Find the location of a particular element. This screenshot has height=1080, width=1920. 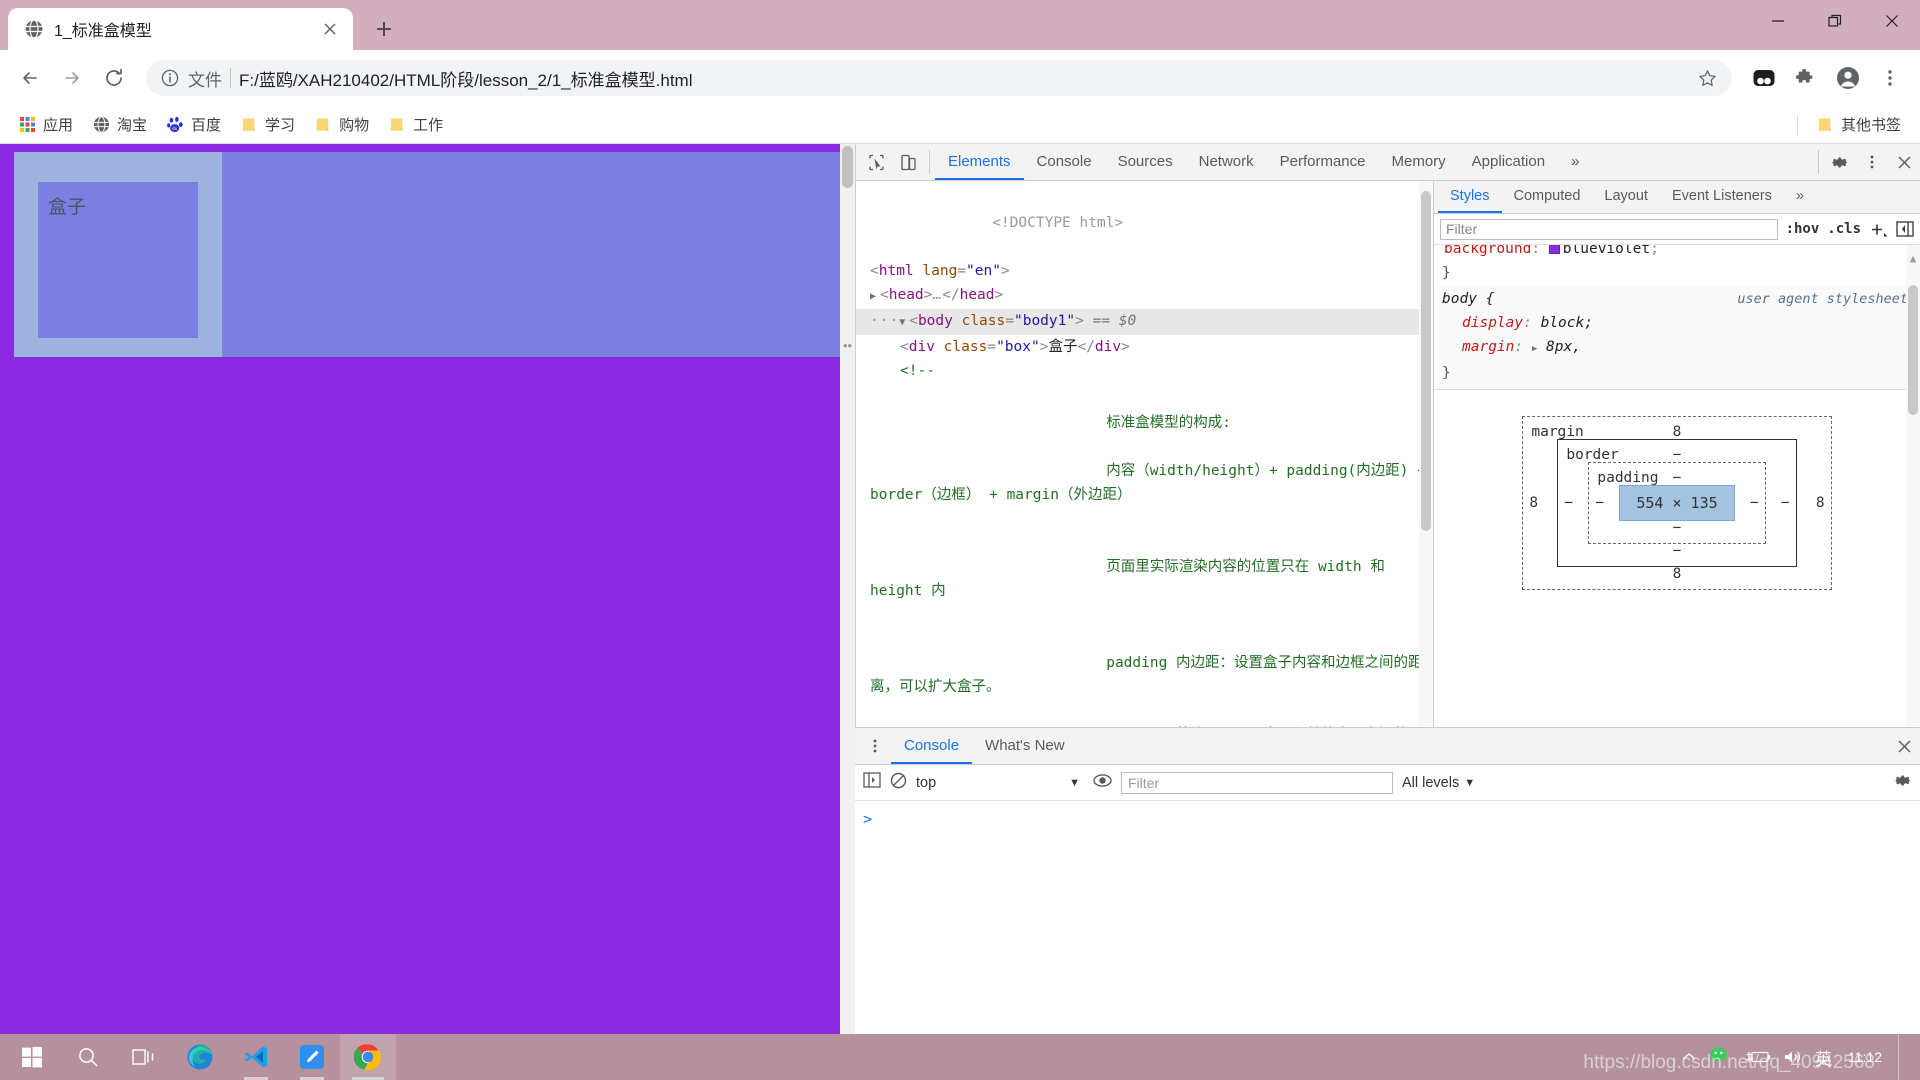

page-scrollbar-thumb is located at coordinates (847, 167).